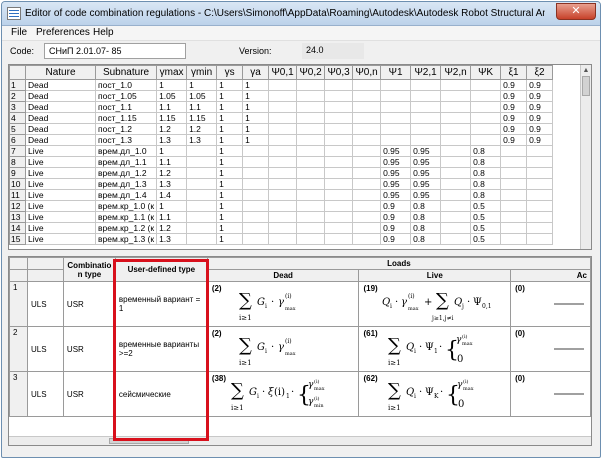  Describe the element at coordinates (19, 32) in the screenshot. I see `menu-file: File` at that location.